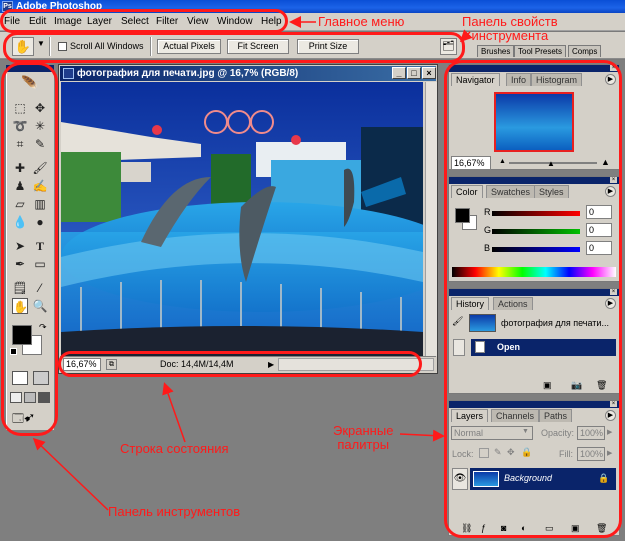  Describe the element at coordinates (22, 335) in the screenshot. I see `foreground-color-swatch` at that location.